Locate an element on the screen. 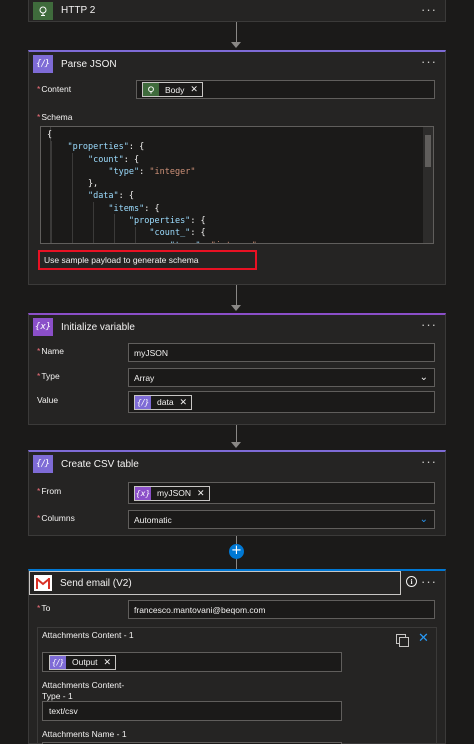 The image size is (474, 744). output-token-label: Output is located at coordinates (85, 662).